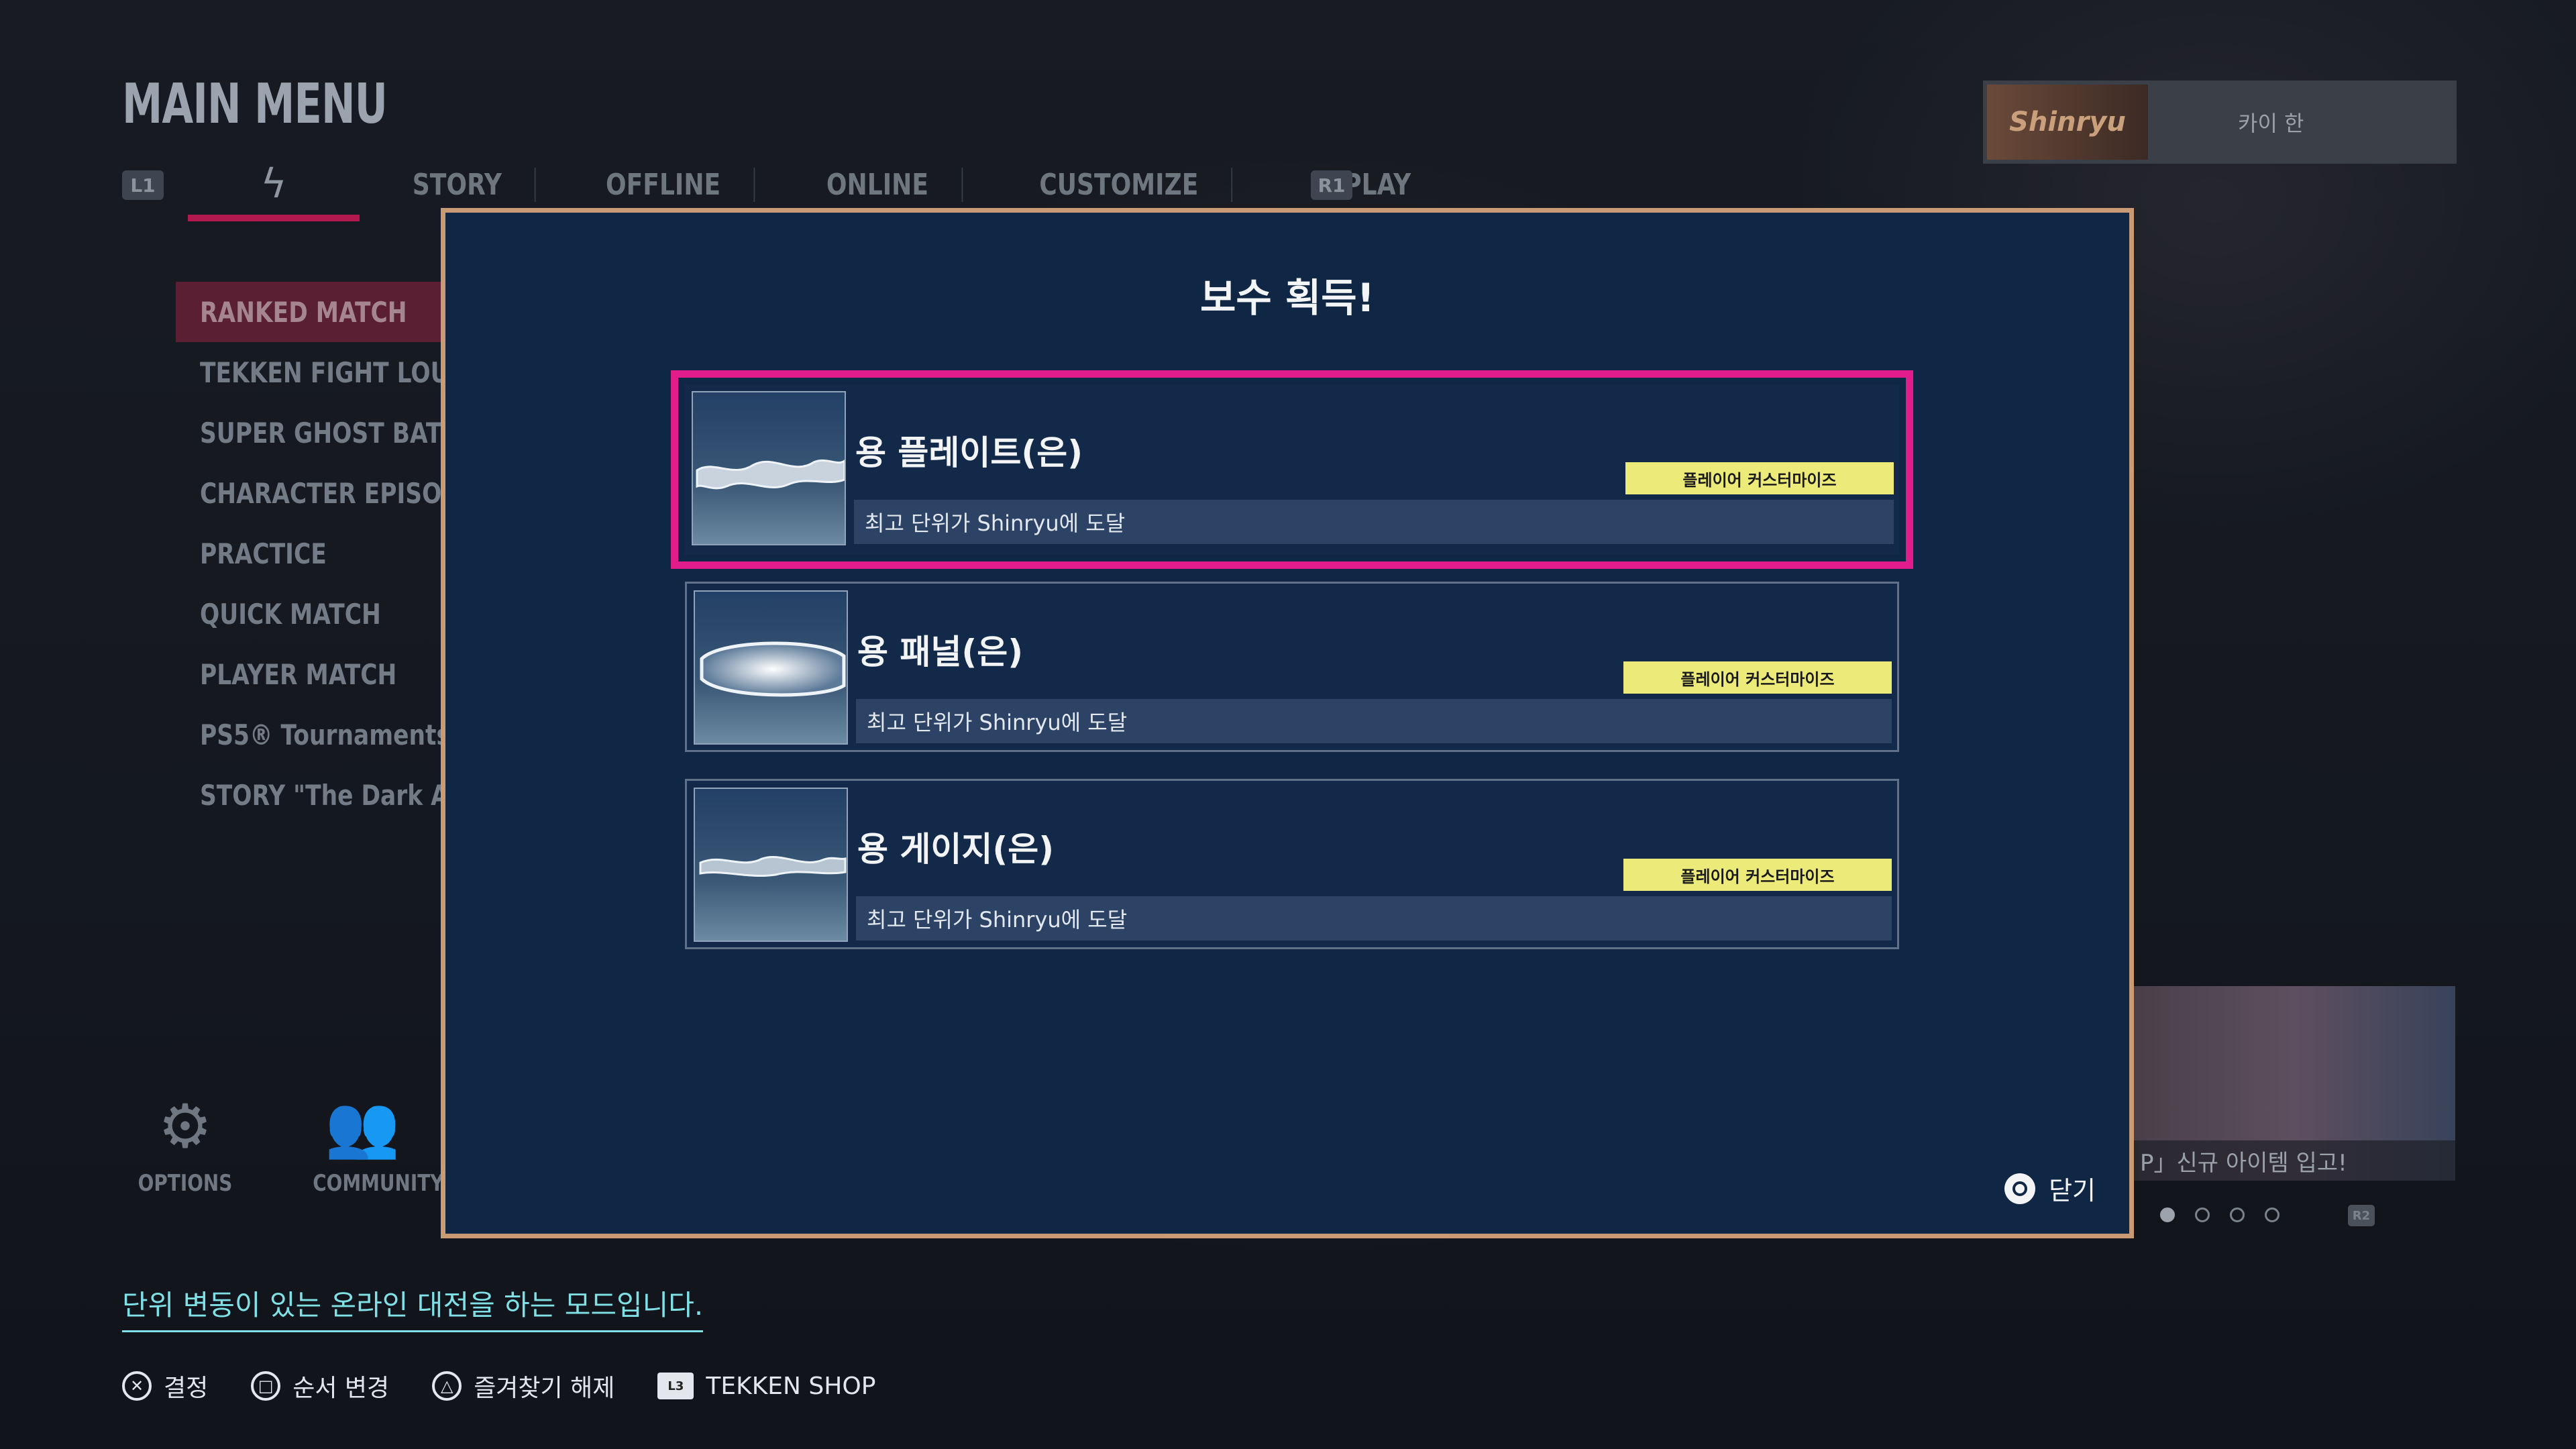  I want to click on main-tabs: STORY OFFLINE ONLINE CUSTOMIZE REPLAY, so click(912, 184).